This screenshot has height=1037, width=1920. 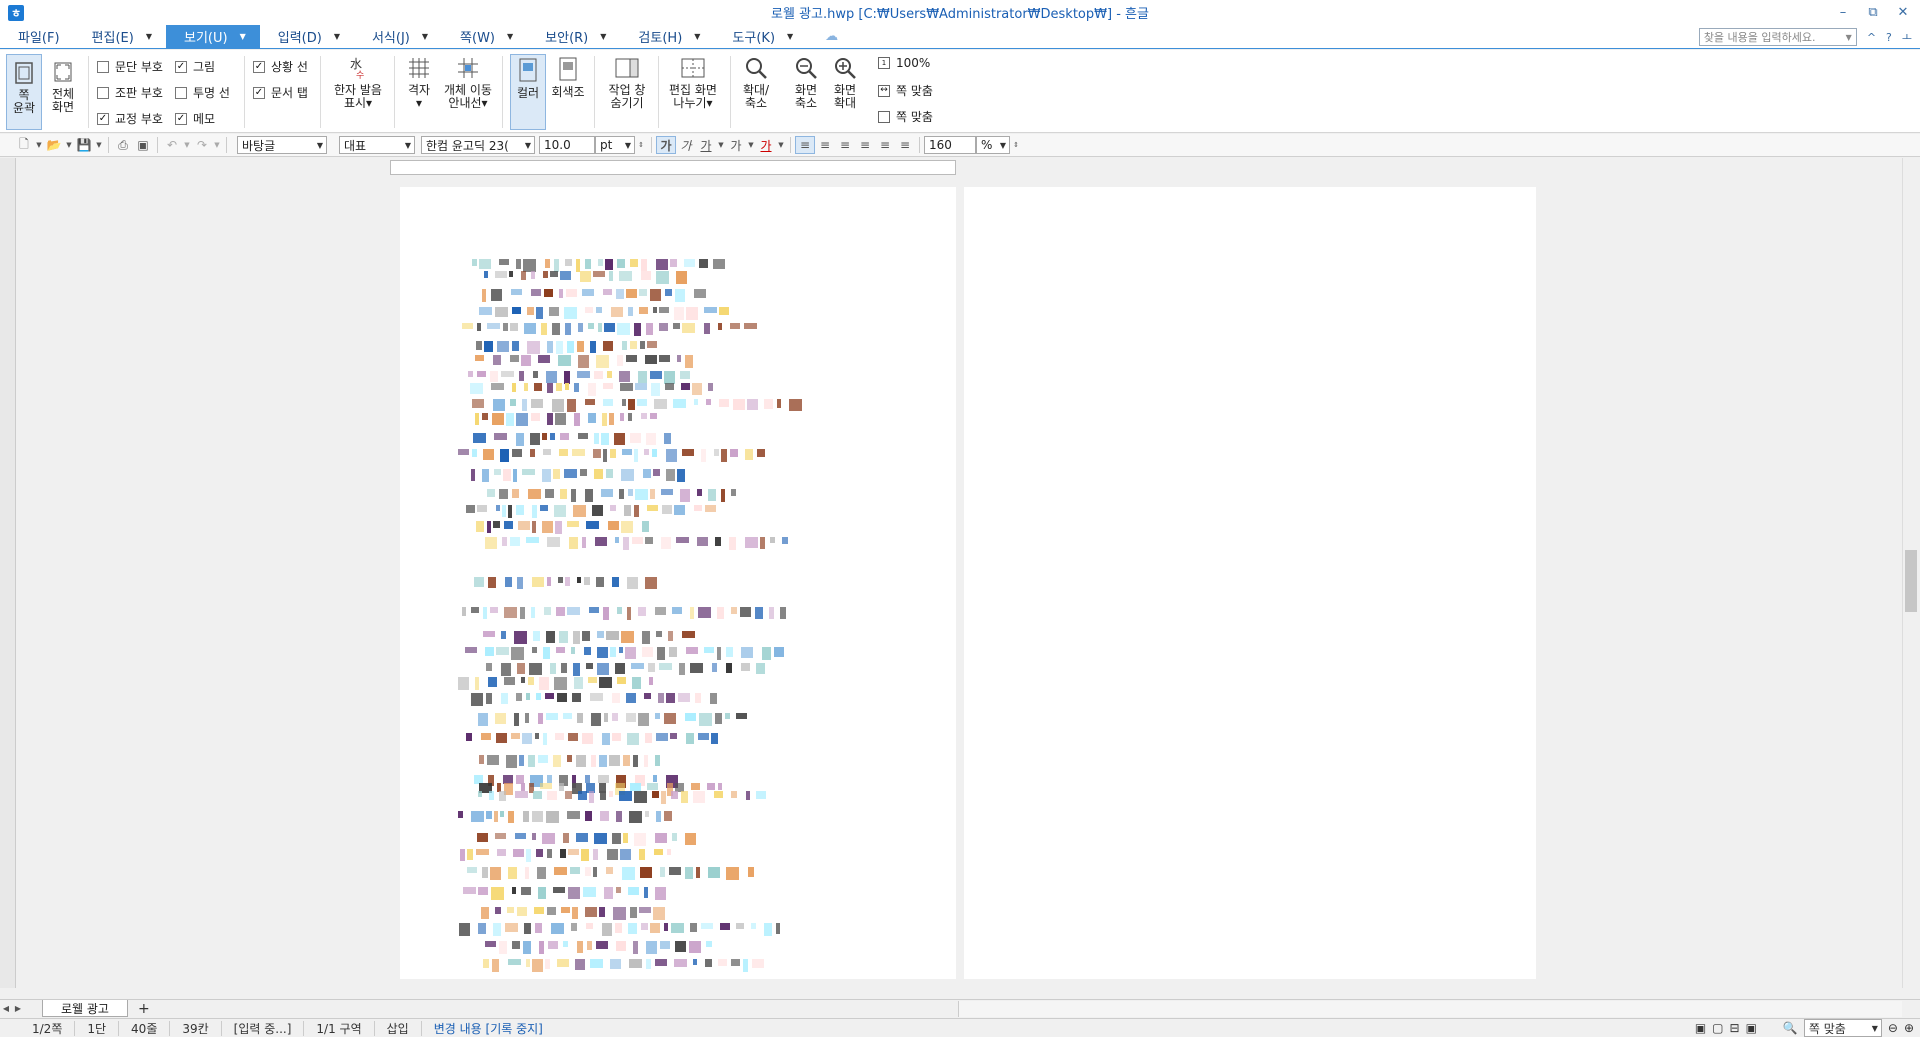 What do you see at coordinates (1911, 581) in the screenshot?
I see `scroll-thumb` at bounding box center [1911, 581].